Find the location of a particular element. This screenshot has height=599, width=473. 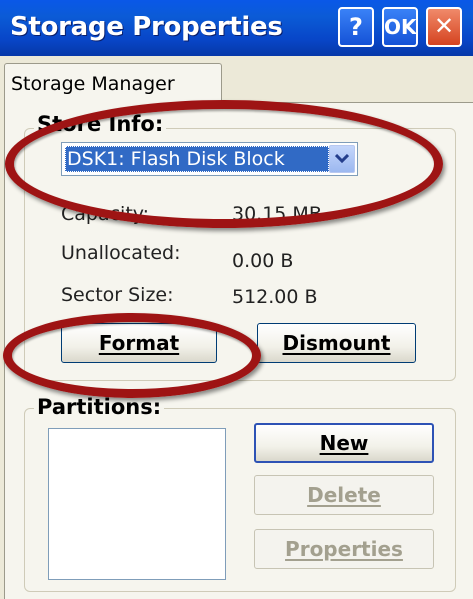

delete-partition-button: Delete is located at coordinates (344, 495).